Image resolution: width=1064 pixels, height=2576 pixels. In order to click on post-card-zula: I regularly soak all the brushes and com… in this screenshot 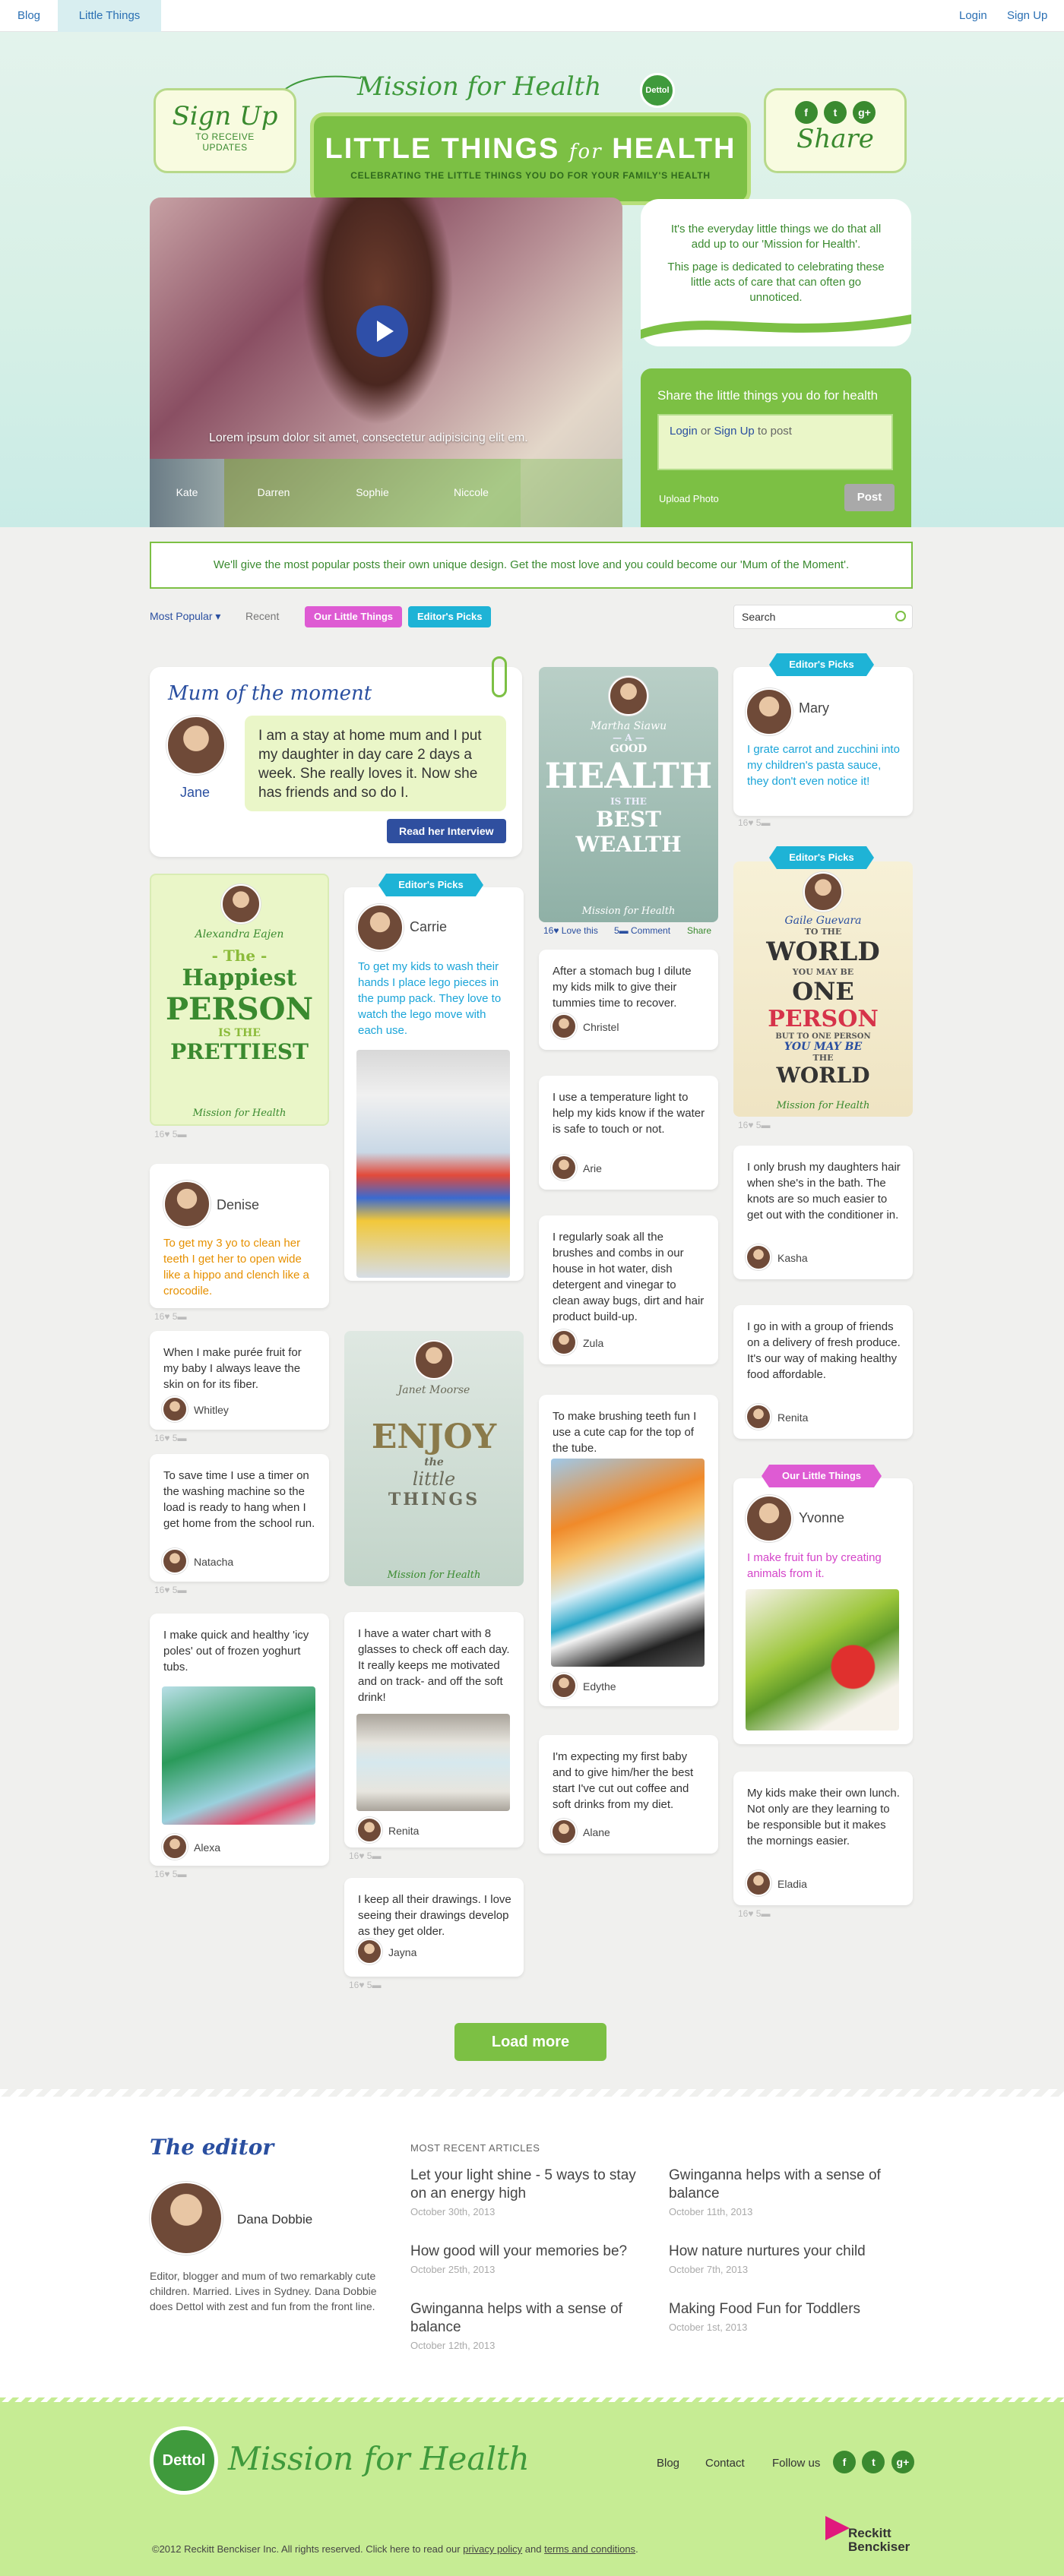, I will do `click(628, 1289)`.